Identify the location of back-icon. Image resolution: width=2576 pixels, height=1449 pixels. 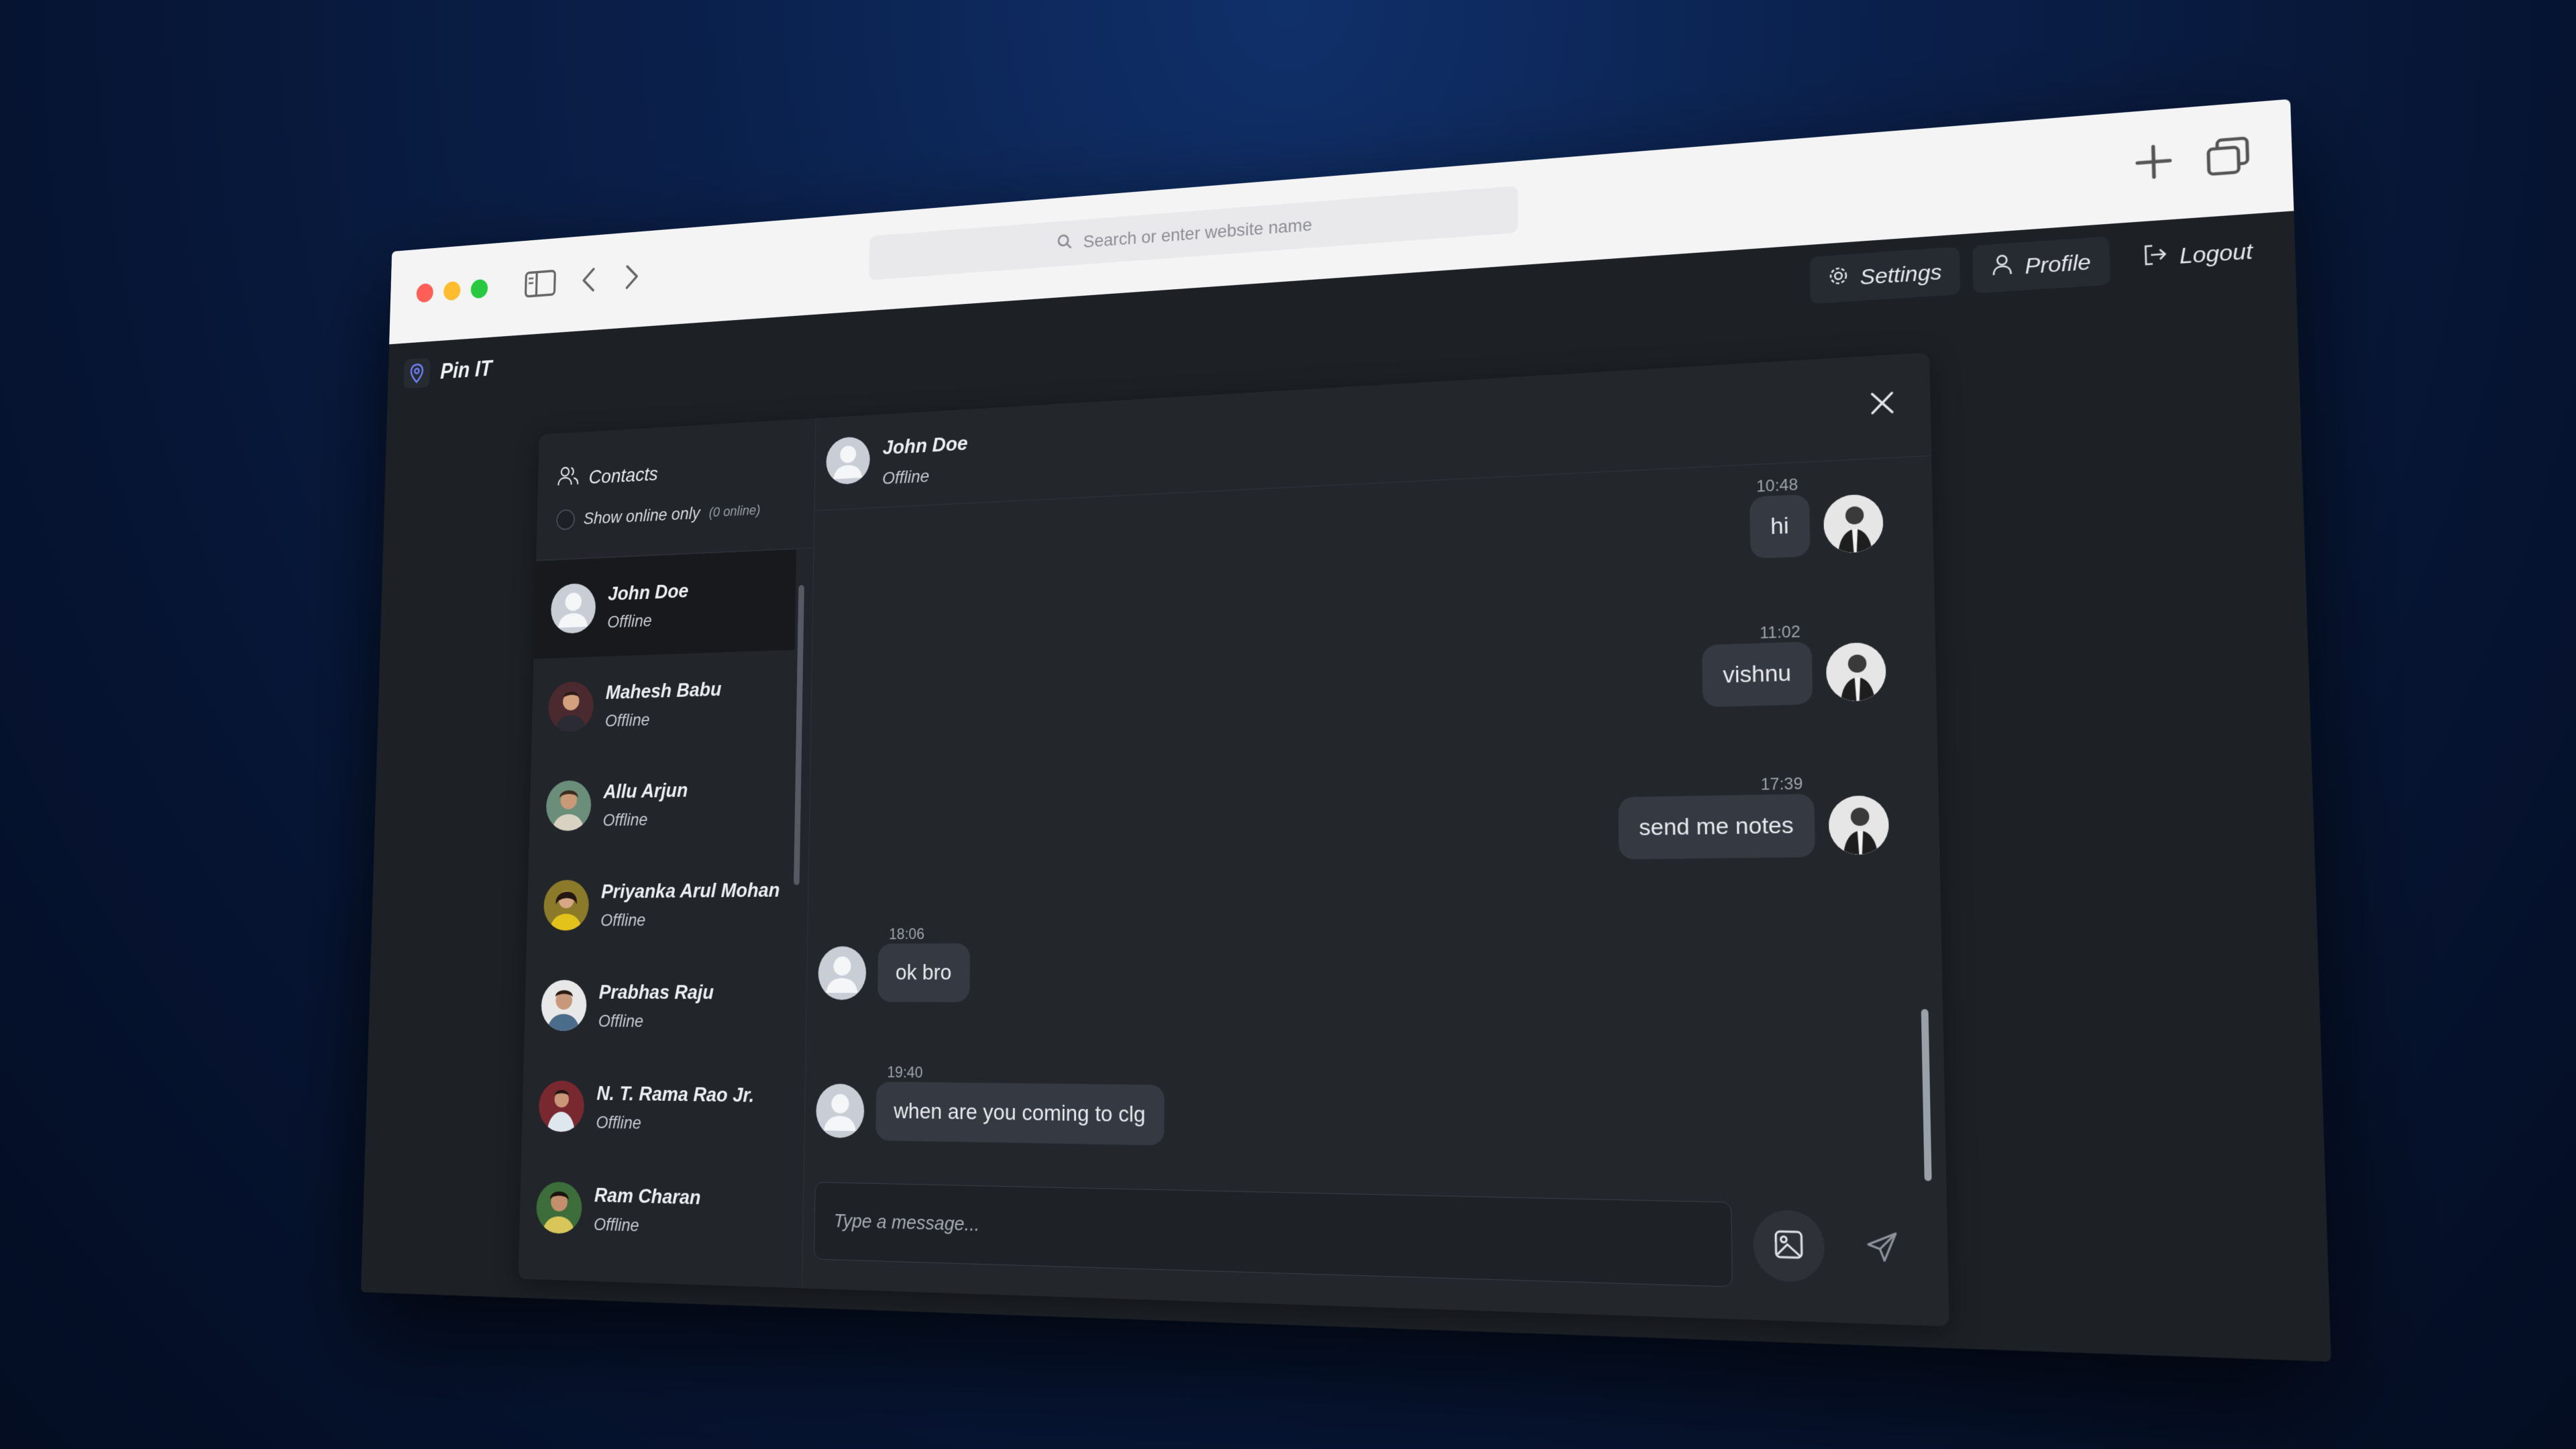
(589, 280).